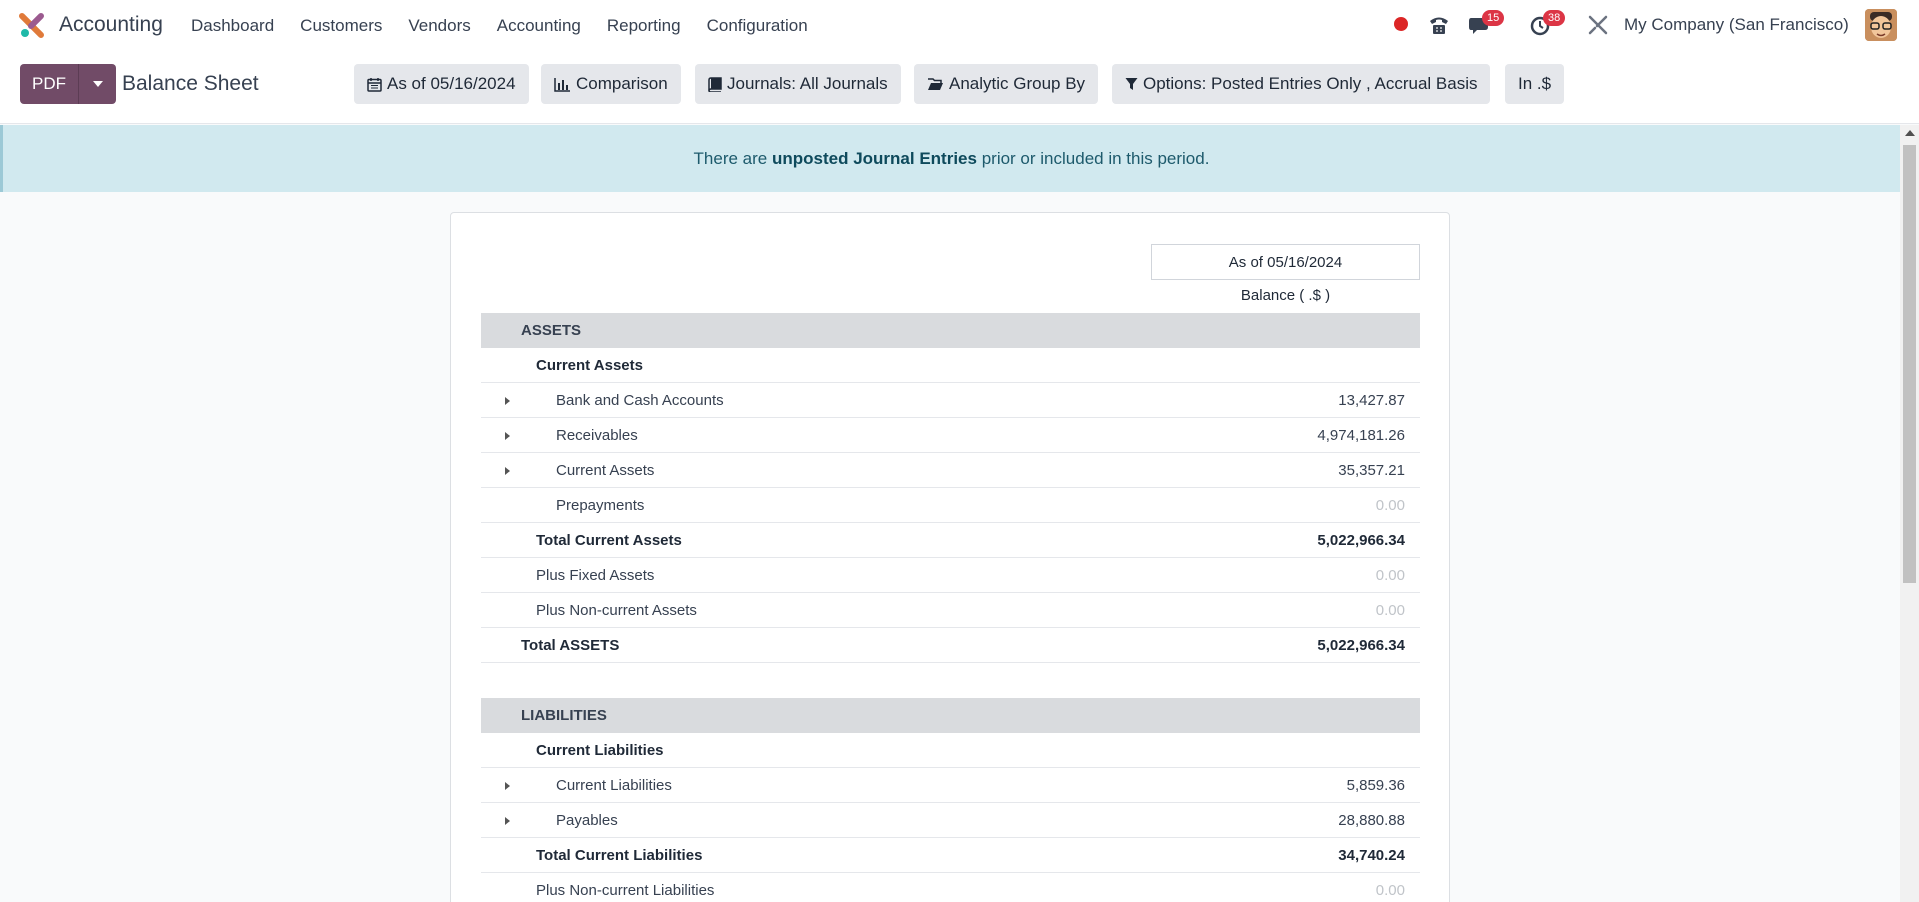 The width and height of the screenshot is (1919, 902). Describe the element at coordinates (1439, 25) in the screenshot. I see `phone-icon` at that location.